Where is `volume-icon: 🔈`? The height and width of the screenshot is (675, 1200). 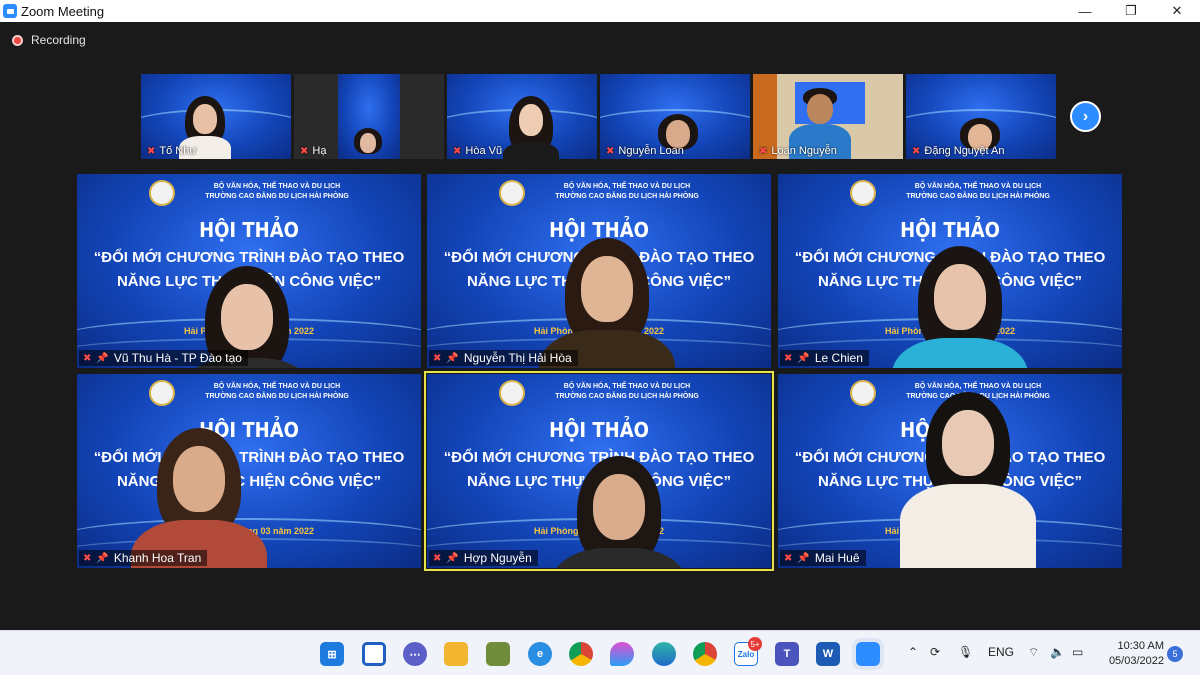 volume-icon: 🔈 is located at coordinates (1057, 652).